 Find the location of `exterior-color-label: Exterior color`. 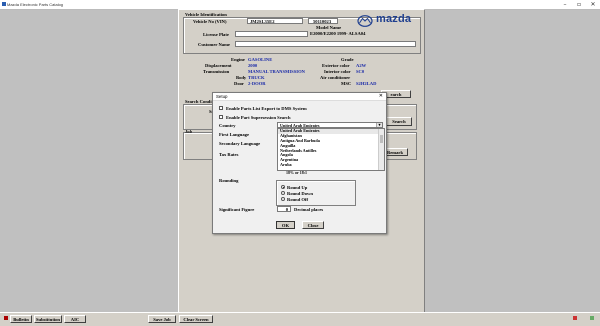

exterior-color-label: Exterior color is located at coordinates (336, 65).